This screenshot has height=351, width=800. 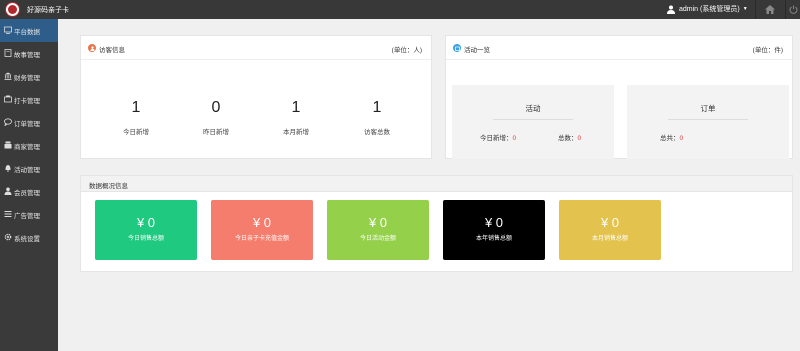 I want to click on monitor-icon, so click(x=8, y=30).